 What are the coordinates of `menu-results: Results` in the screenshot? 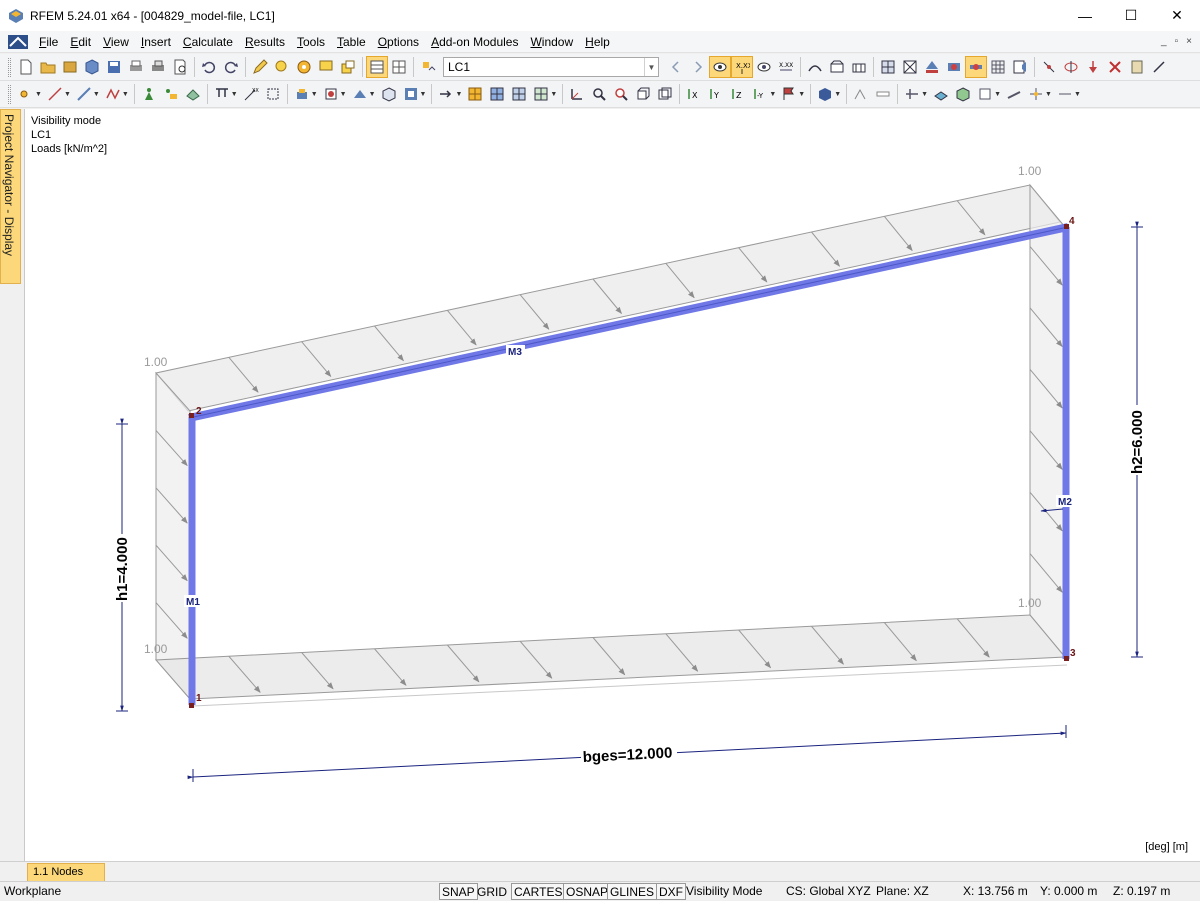 It's located at (265, 42).